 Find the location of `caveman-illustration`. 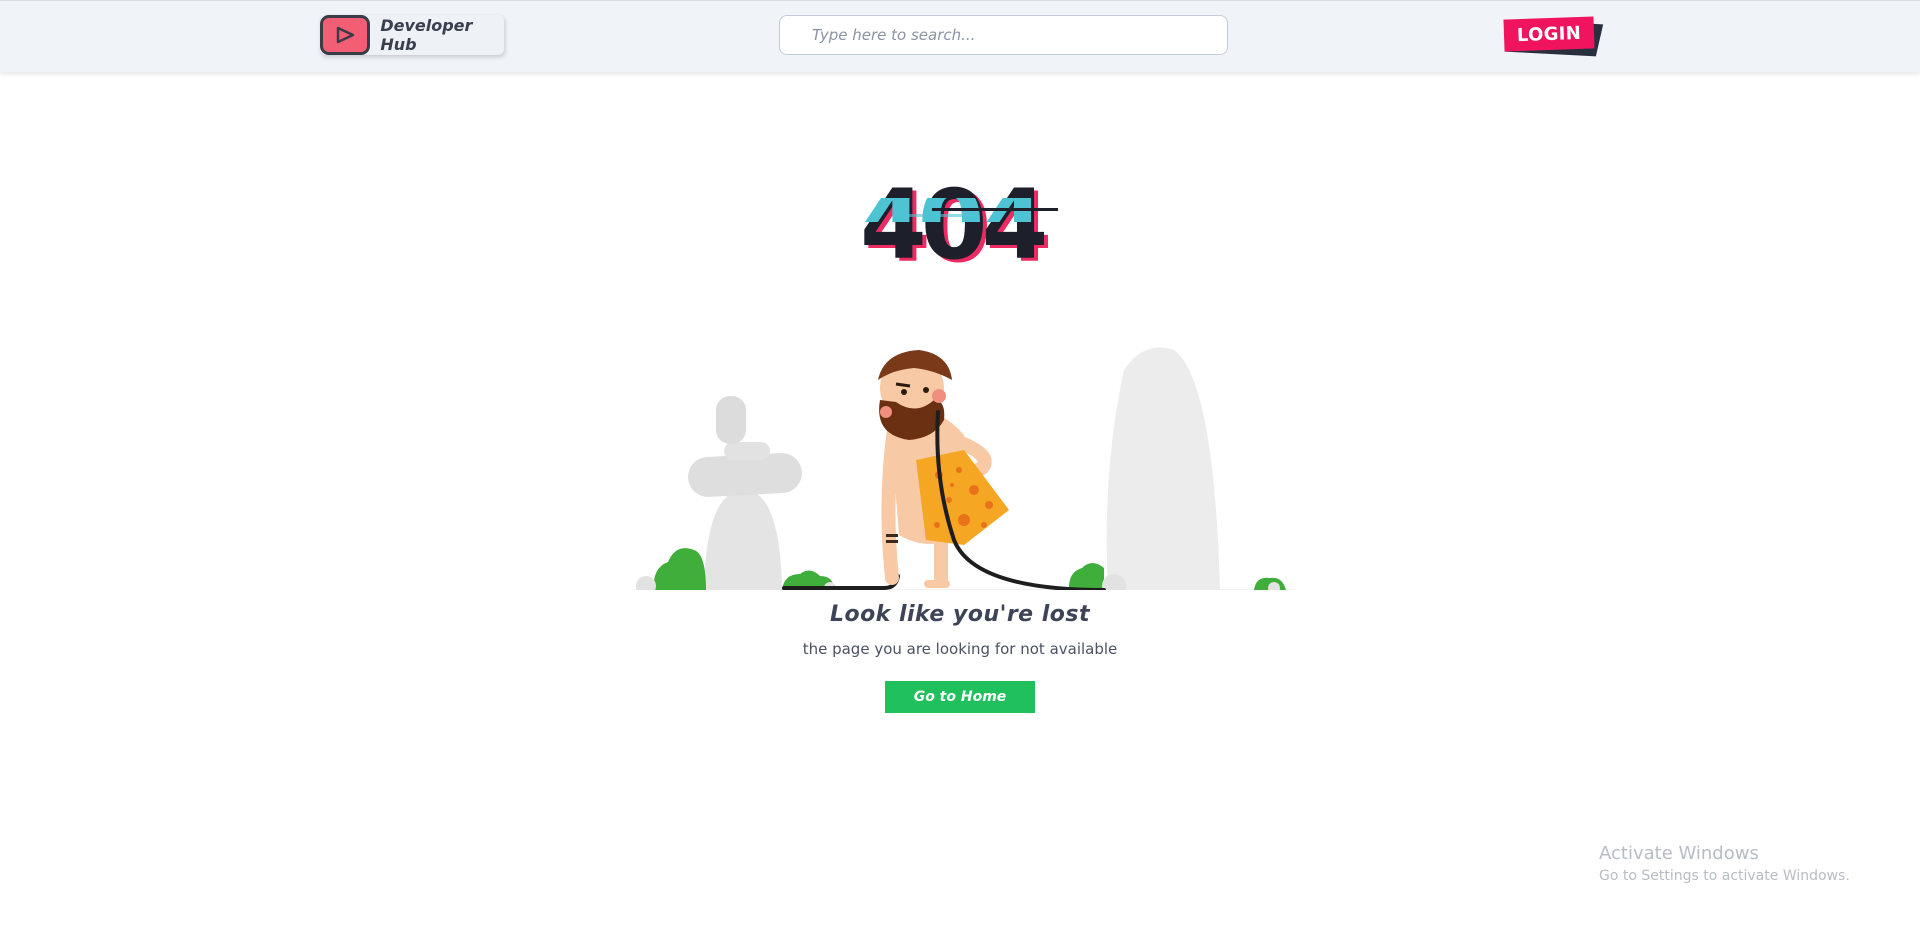

caveman-illustration is located at coordinates (964, 468).